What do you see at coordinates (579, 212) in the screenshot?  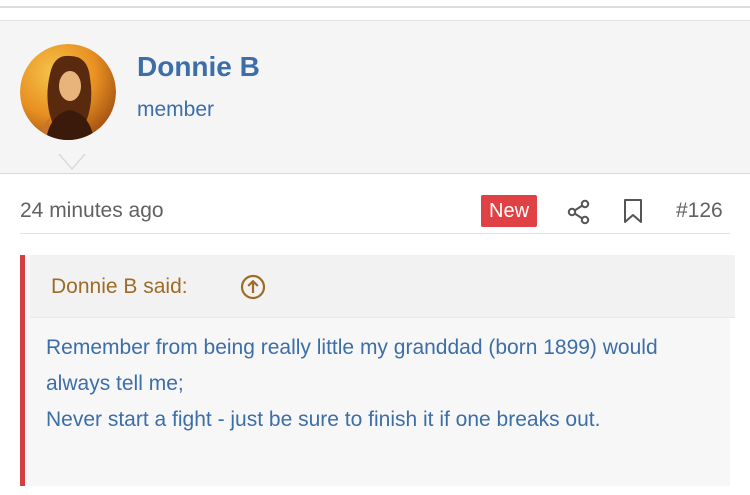 I see `share-icon` at bounding box center [579, 212].